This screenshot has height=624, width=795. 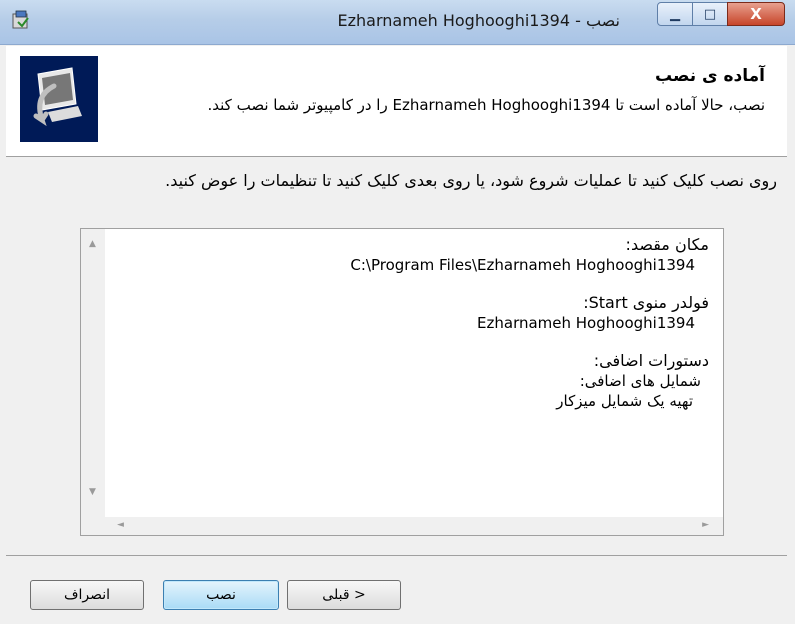 I want to click on minimize-button: ▁, so click(x=675, y=14).